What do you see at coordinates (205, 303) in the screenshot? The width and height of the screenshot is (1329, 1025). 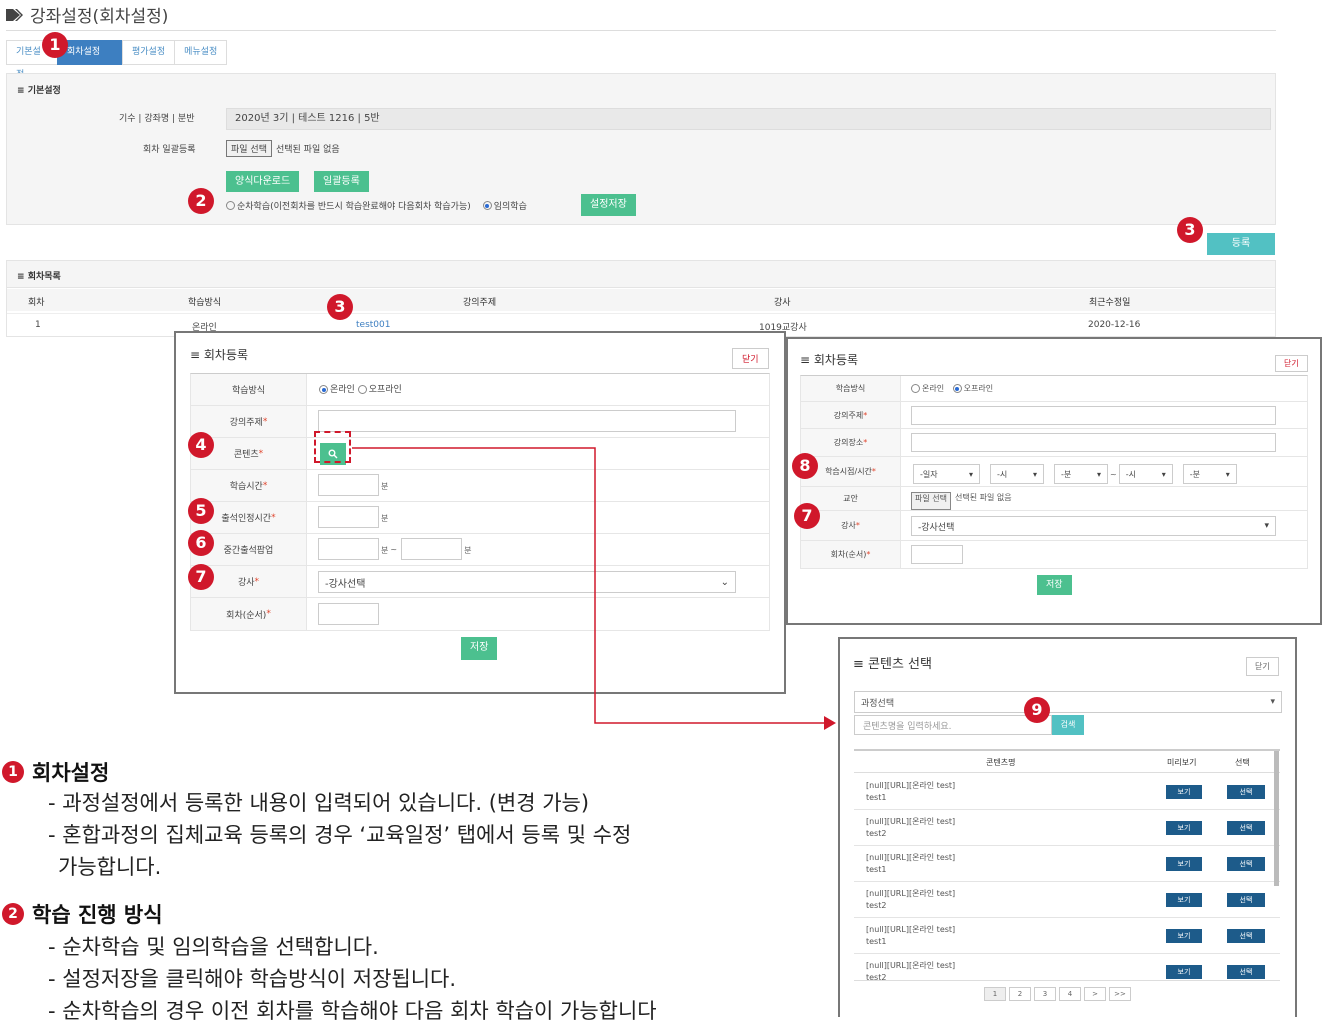 I see `col-header: 학습방식` at bounding box center [205, 303].